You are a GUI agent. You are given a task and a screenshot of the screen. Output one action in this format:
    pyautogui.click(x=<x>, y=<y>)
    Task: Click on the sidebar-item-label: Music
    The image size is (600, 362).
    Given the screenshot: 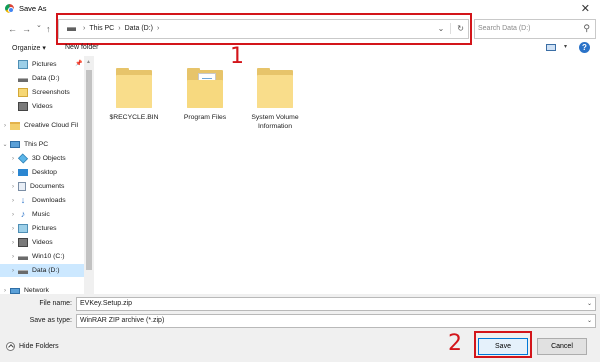 What is the action you would take?
    pyautogui.click(x=41, y=214)
    